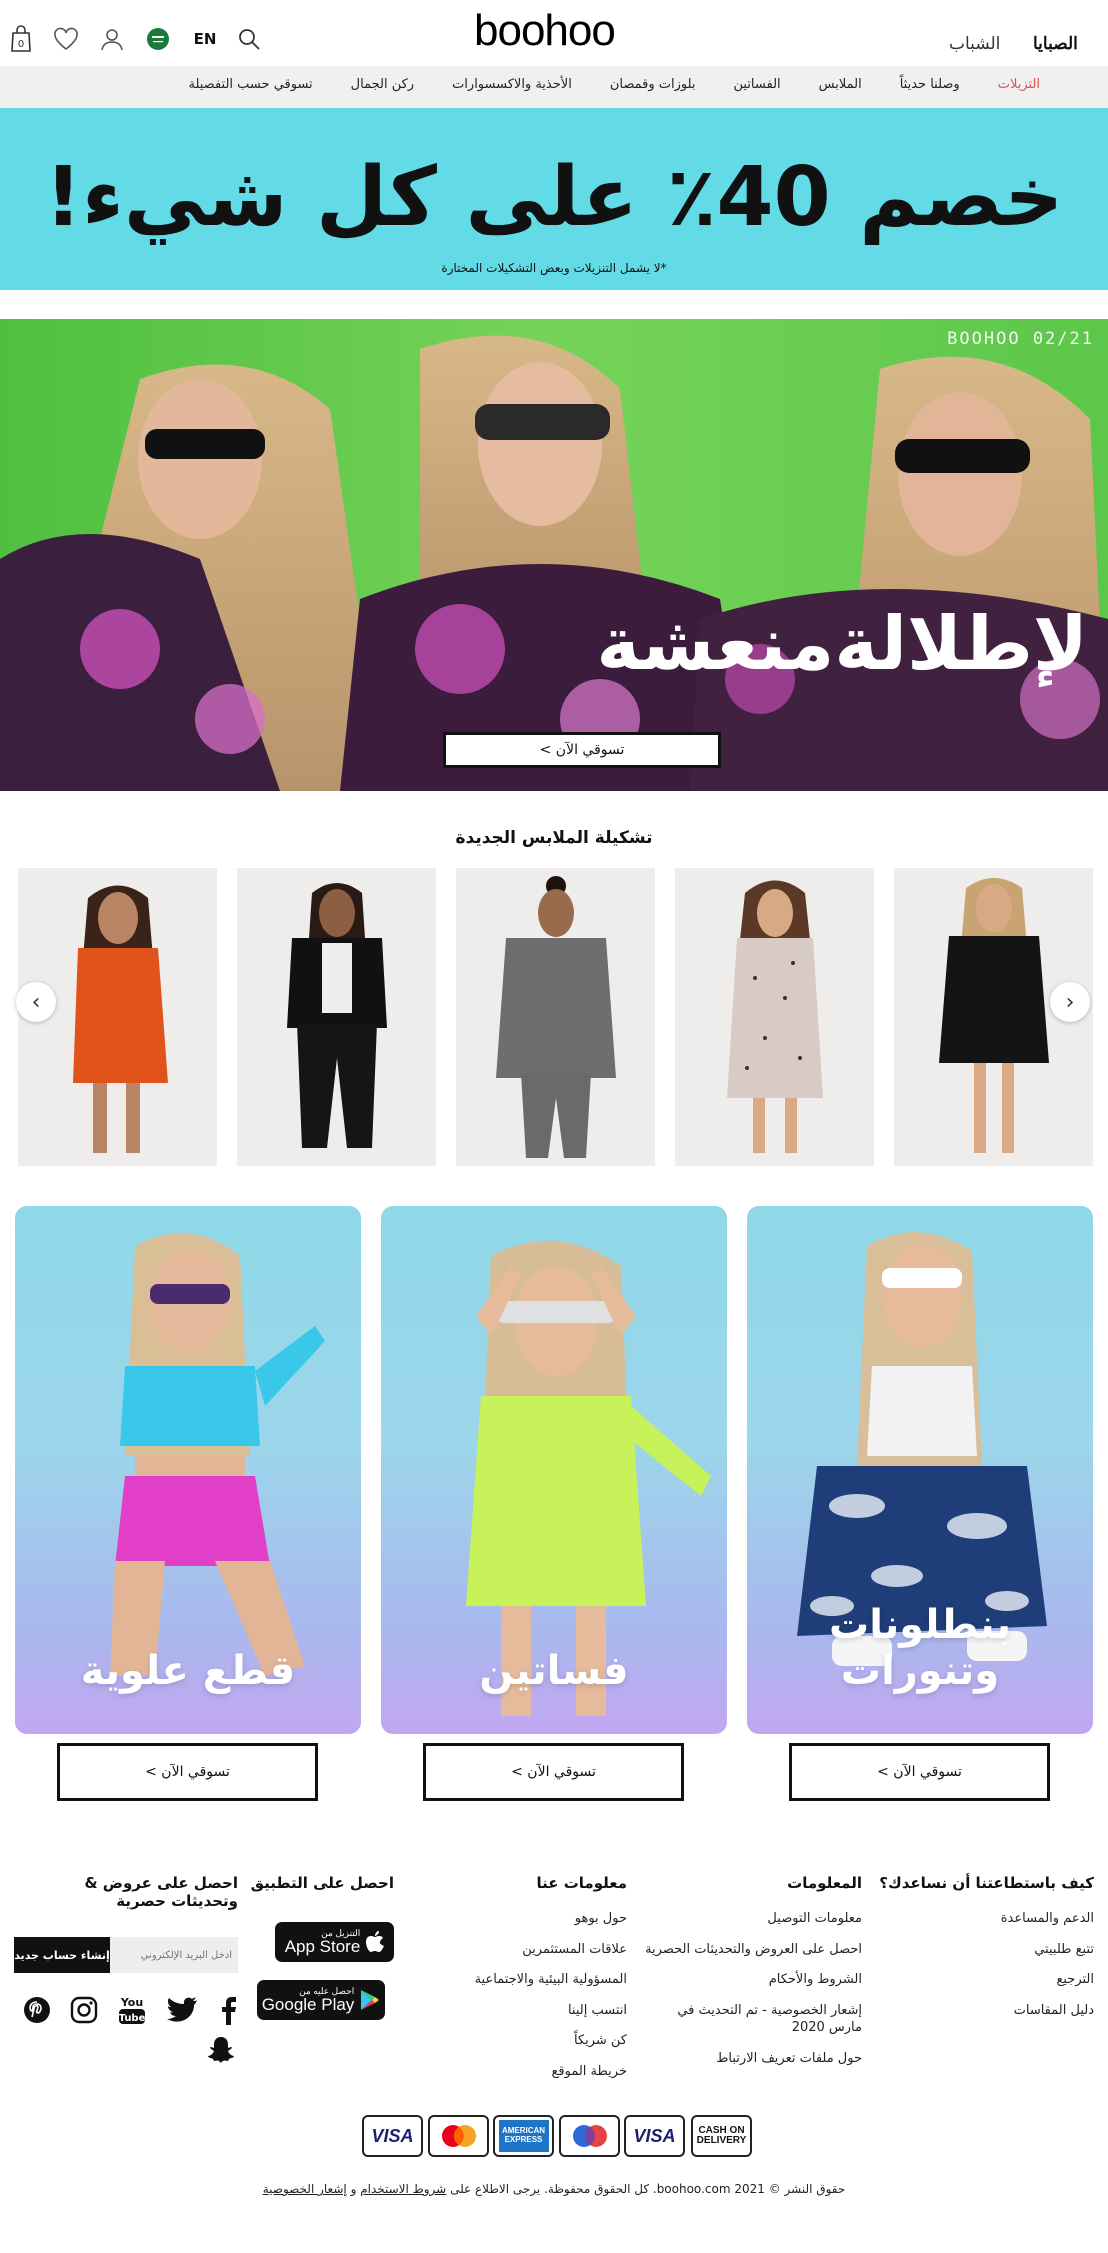 The image size is (1108, 2253). I want to click on instagram-icon, so click(84, 2010).